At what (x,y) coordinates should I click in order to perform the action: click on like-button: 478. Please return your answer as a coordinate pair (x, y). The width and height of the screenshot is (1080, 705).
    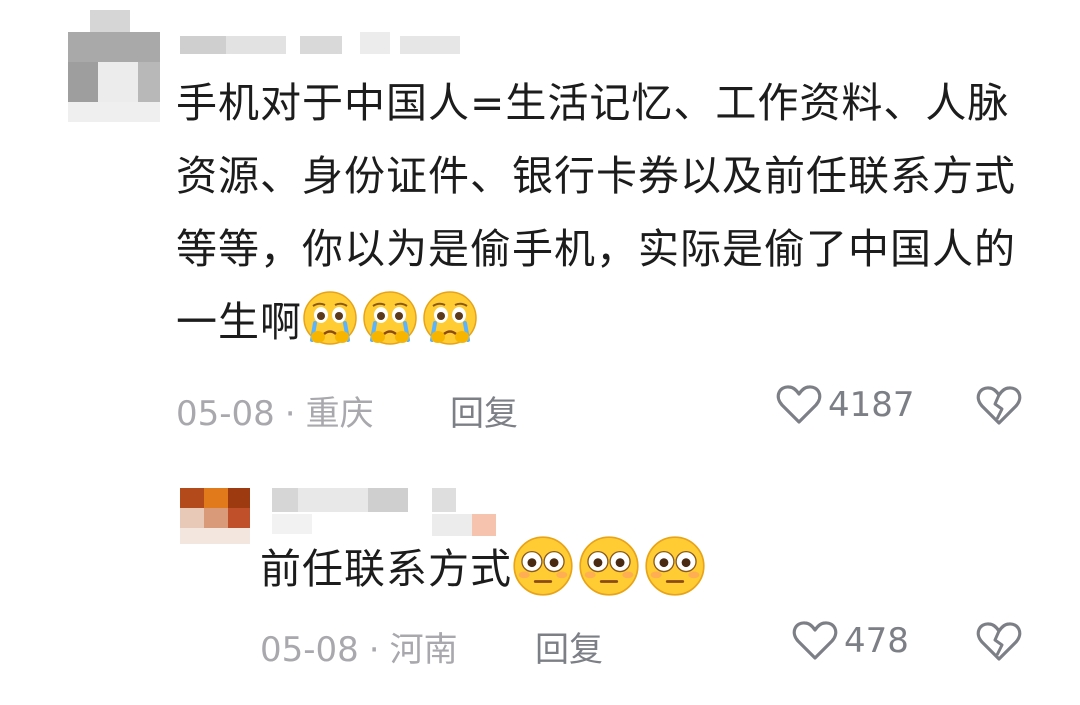
    Looking at the image, I should click on (850, 641).